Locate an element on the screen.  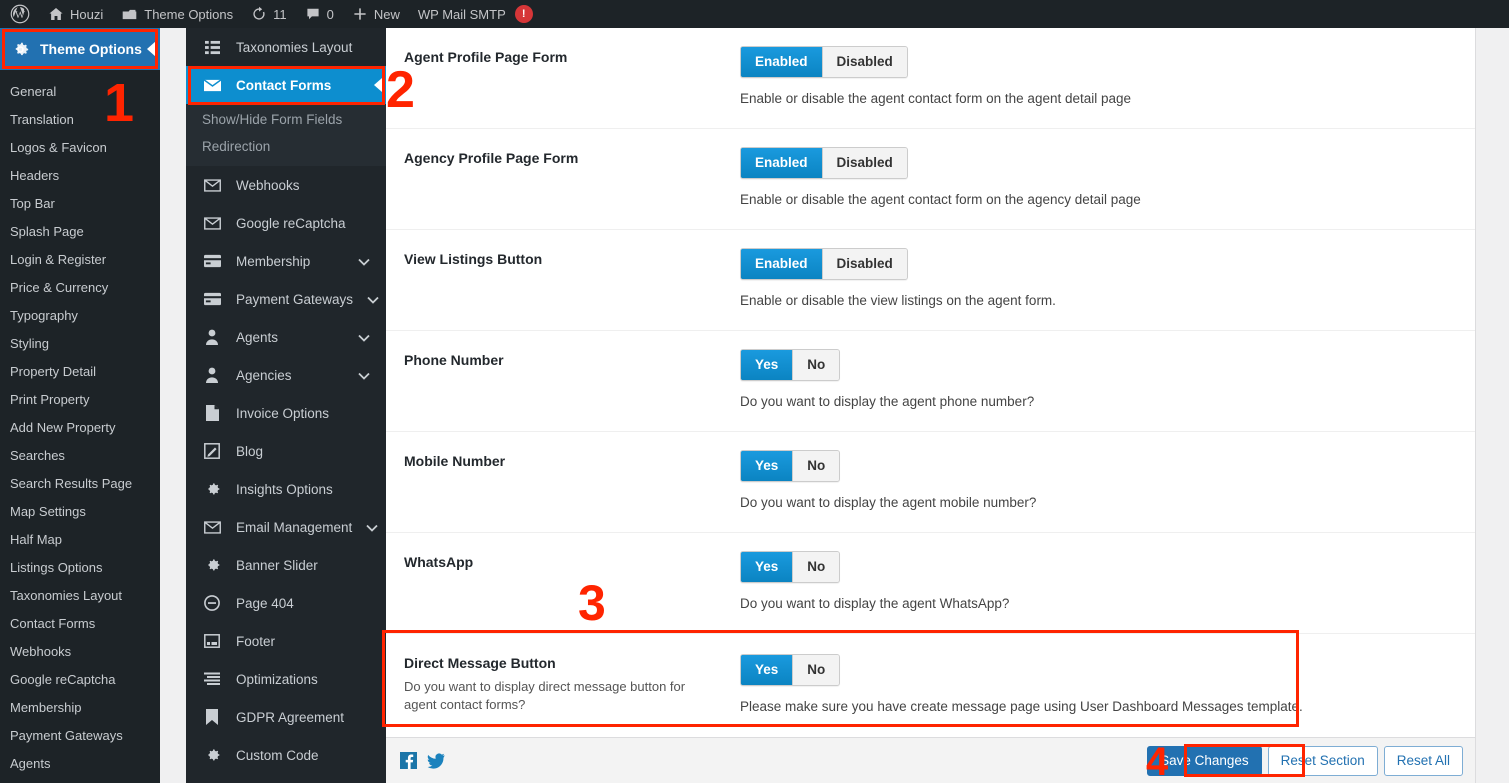
options-nav-agencies: Agencies is located at coordinates (286, 375).